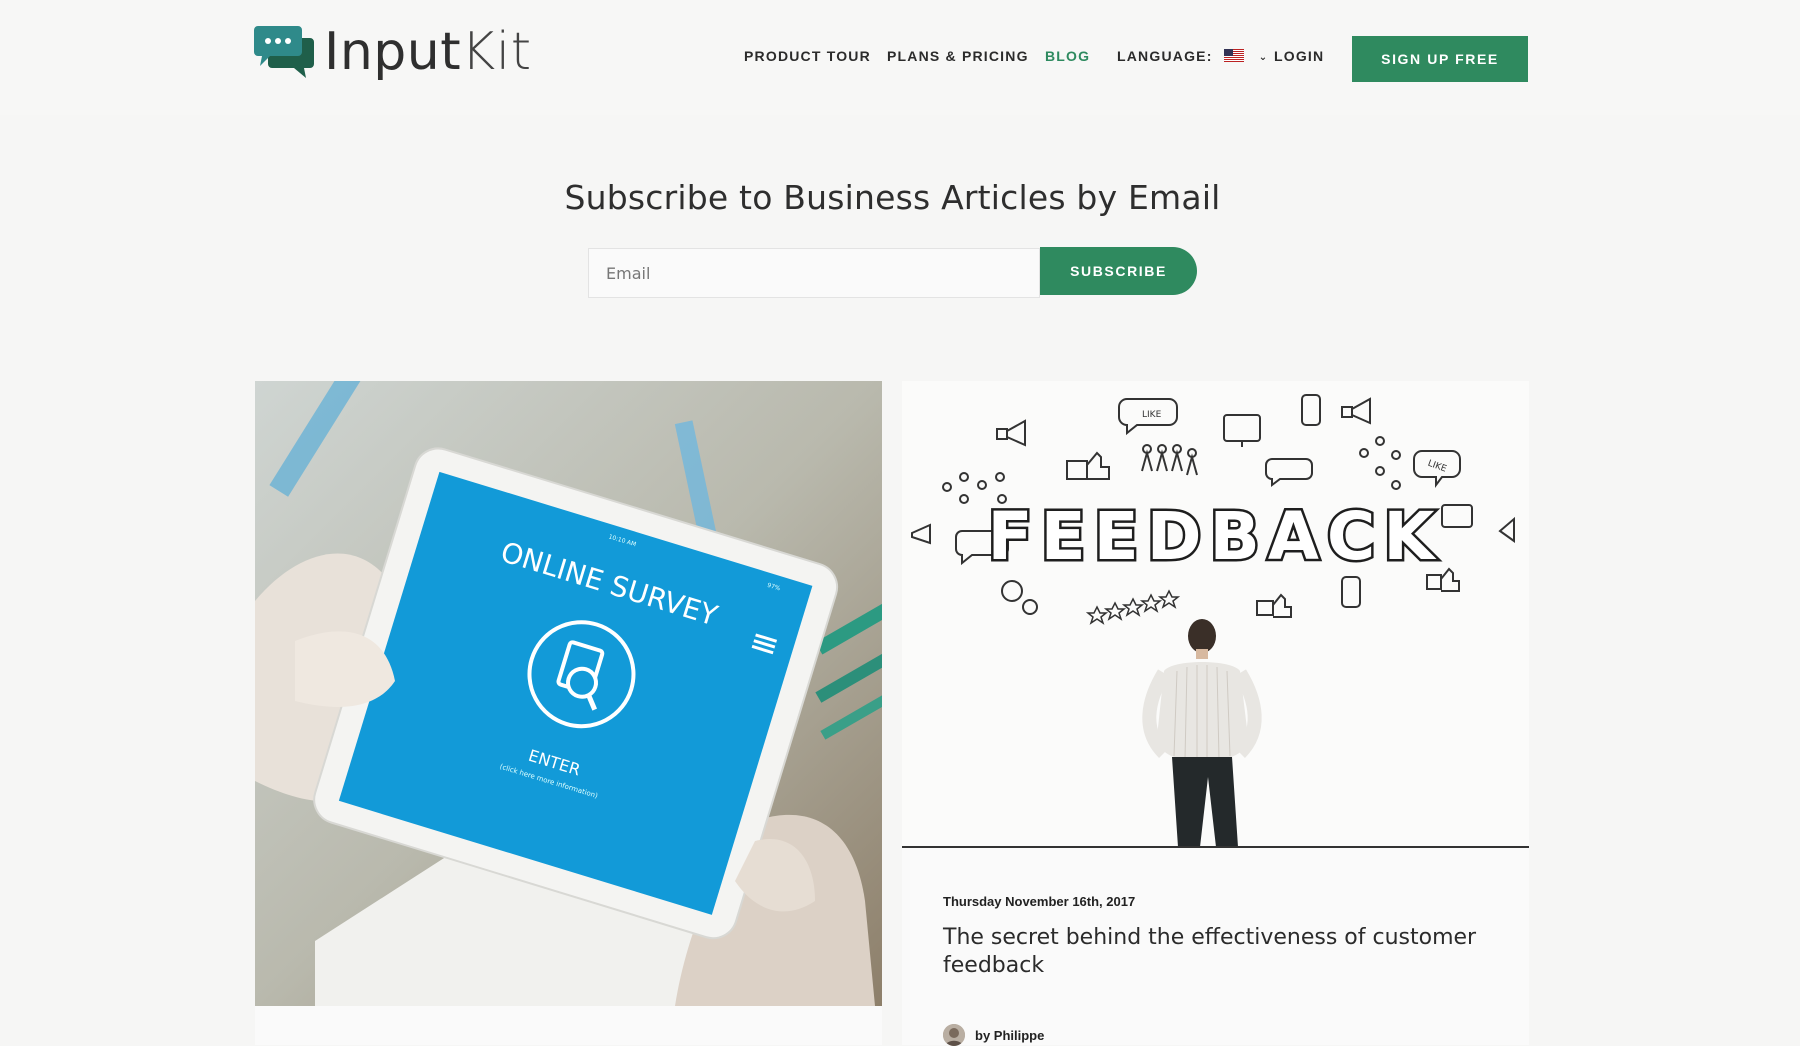 This screenshot has height=1046, width=1800. I want to click on logo-word-kit: Kit, so click(496, 52).